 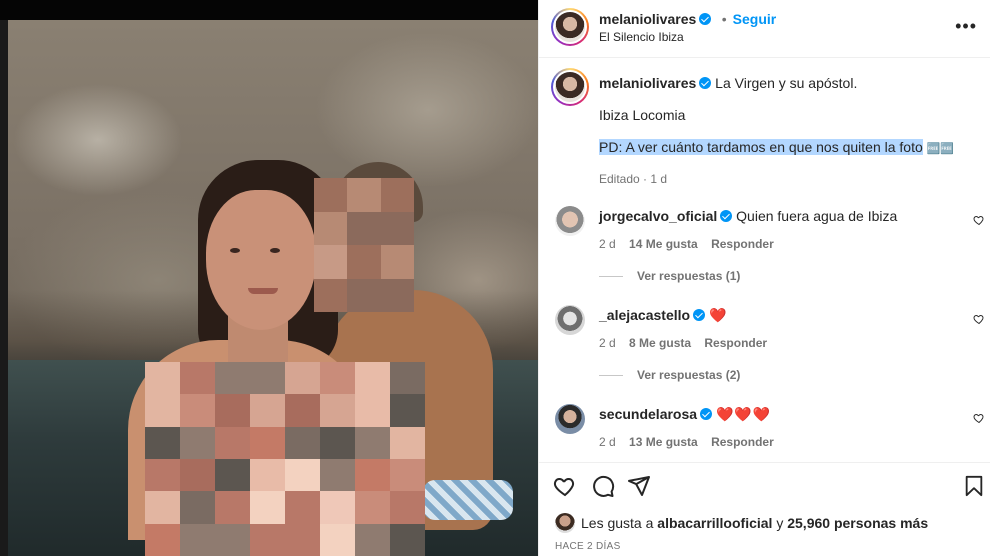 I want to click on author-line: melaniolivares • Seguir, so click(x=687, y=20).